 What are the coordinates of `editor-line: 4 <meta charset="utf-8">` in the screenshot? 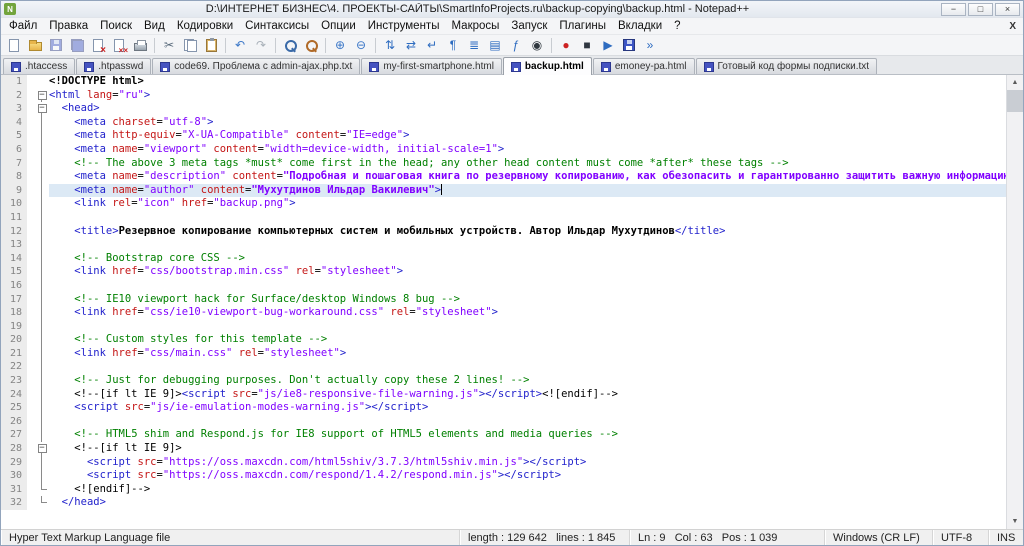 It's located at (503, 122).